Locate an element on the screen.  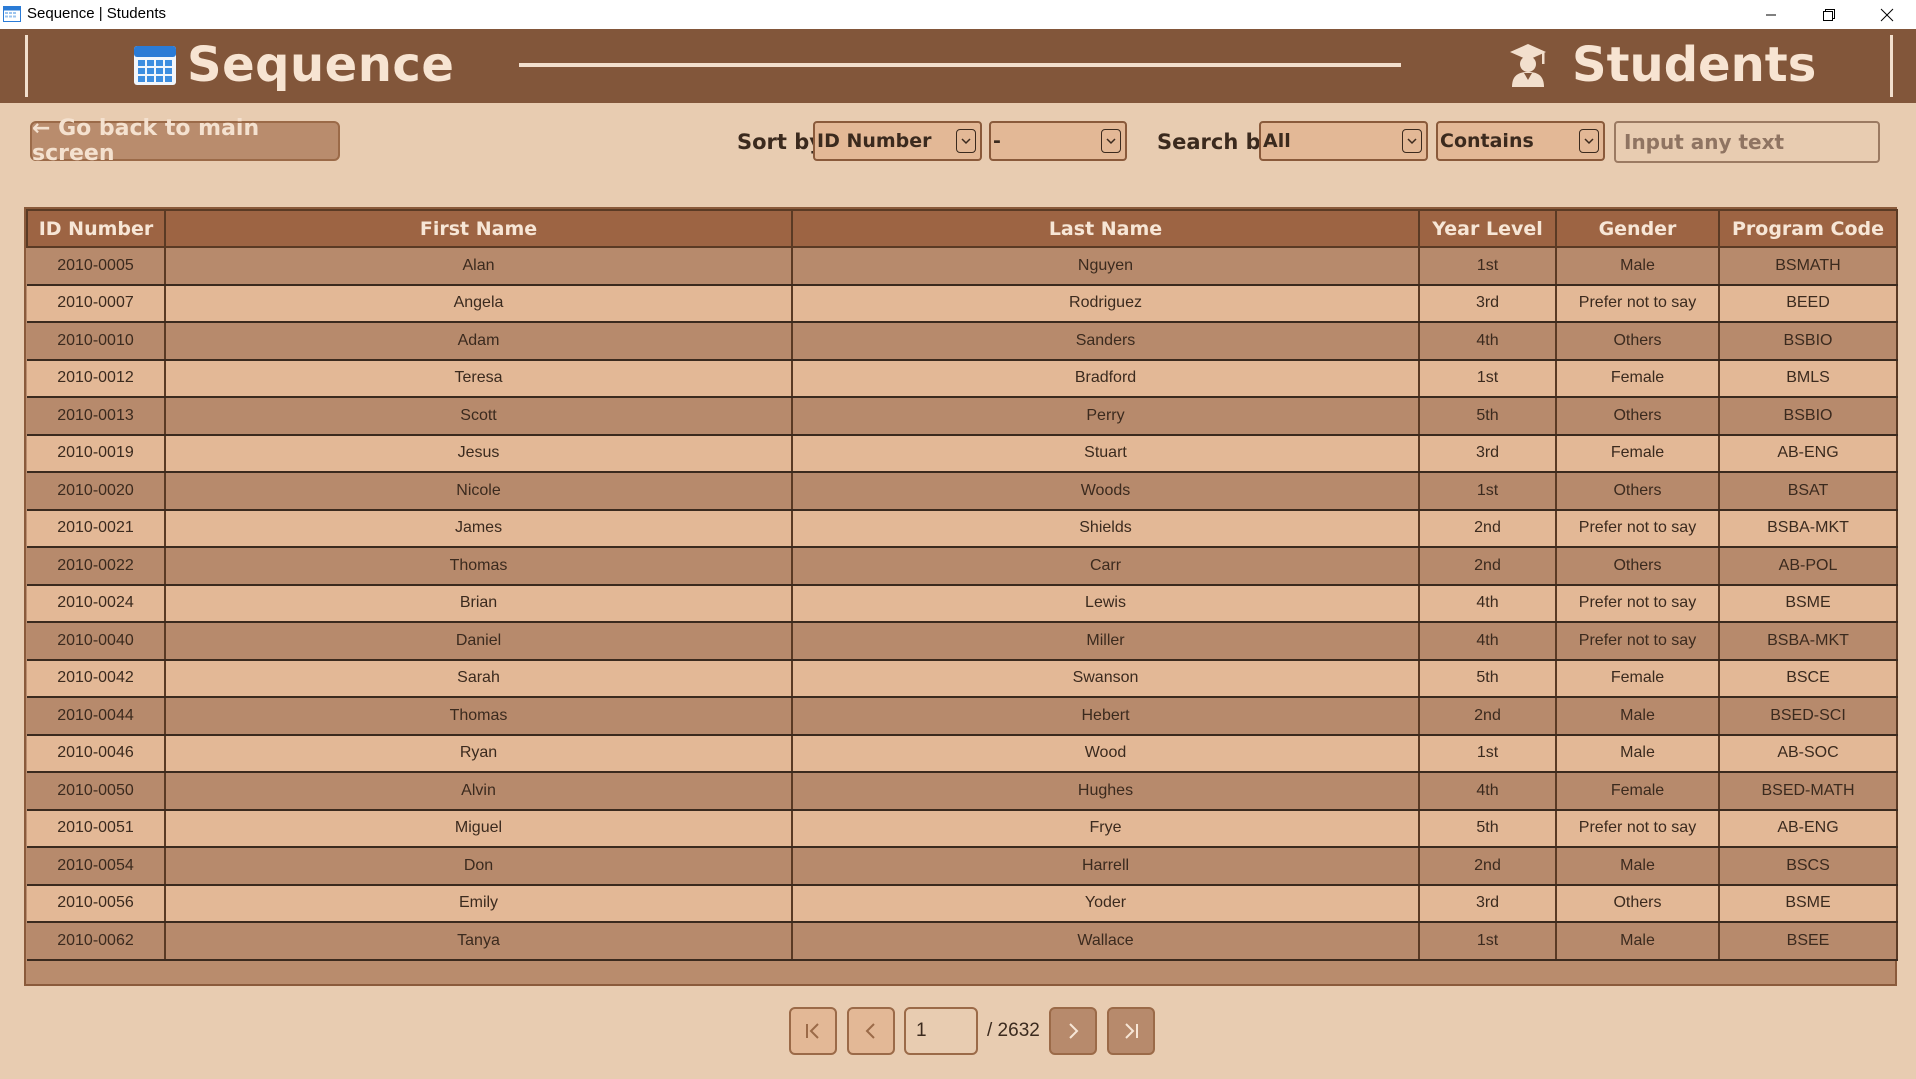
table-row: 2010-0022 Thomas Carr 2nd Others AB-POL is located at coordinates (962, 566).